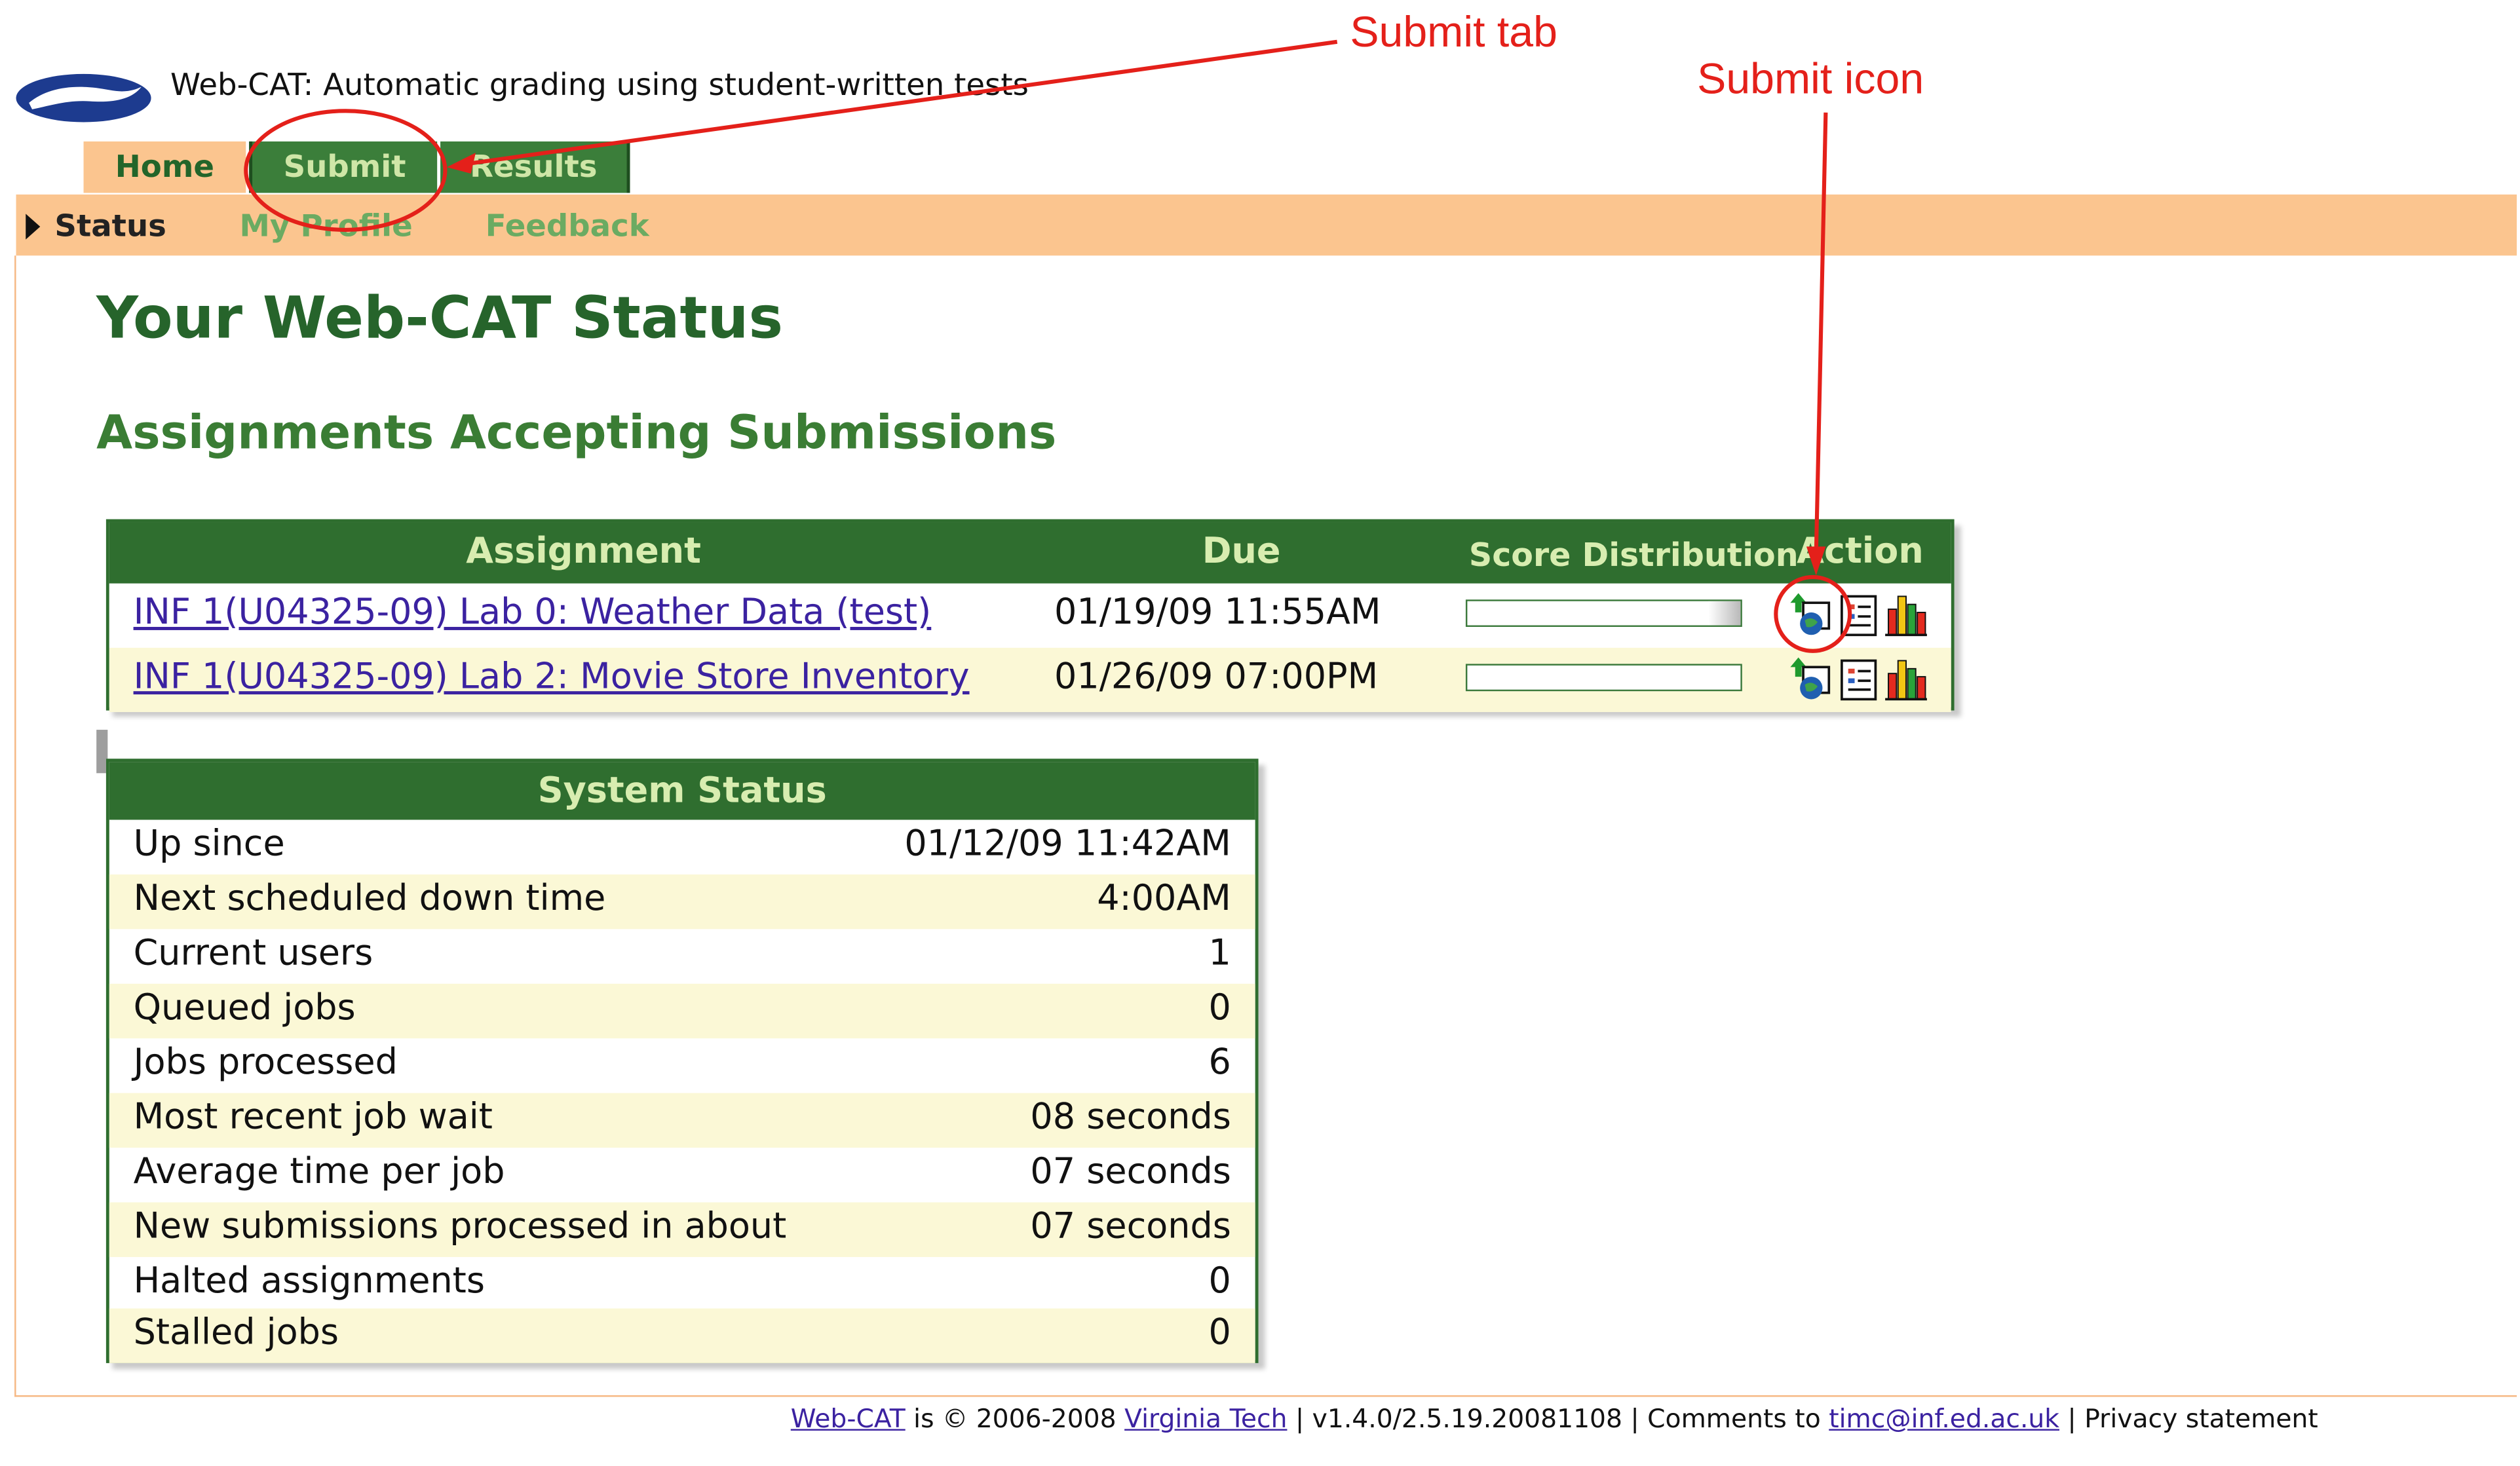  Describe the element at coordinates (33, 227) in the screenshot. I see `triangle-right-icon` at that location.